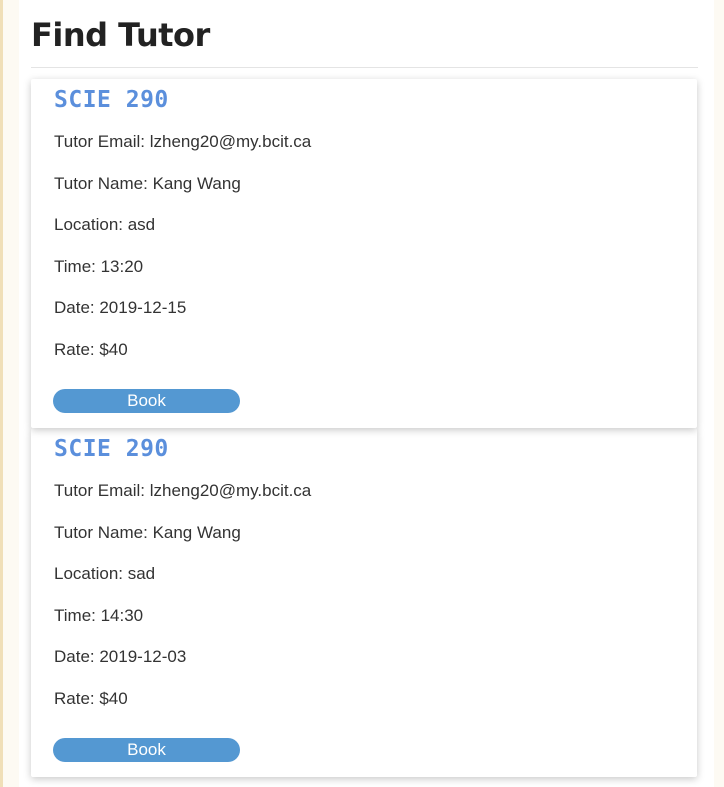 The height and width of the screenshot is (787, 724). What do you see at coordinates (120, 307) in the screenshot?
I see `tutor-date: Date: 2019-12-15` at bounding box center [120, 307].